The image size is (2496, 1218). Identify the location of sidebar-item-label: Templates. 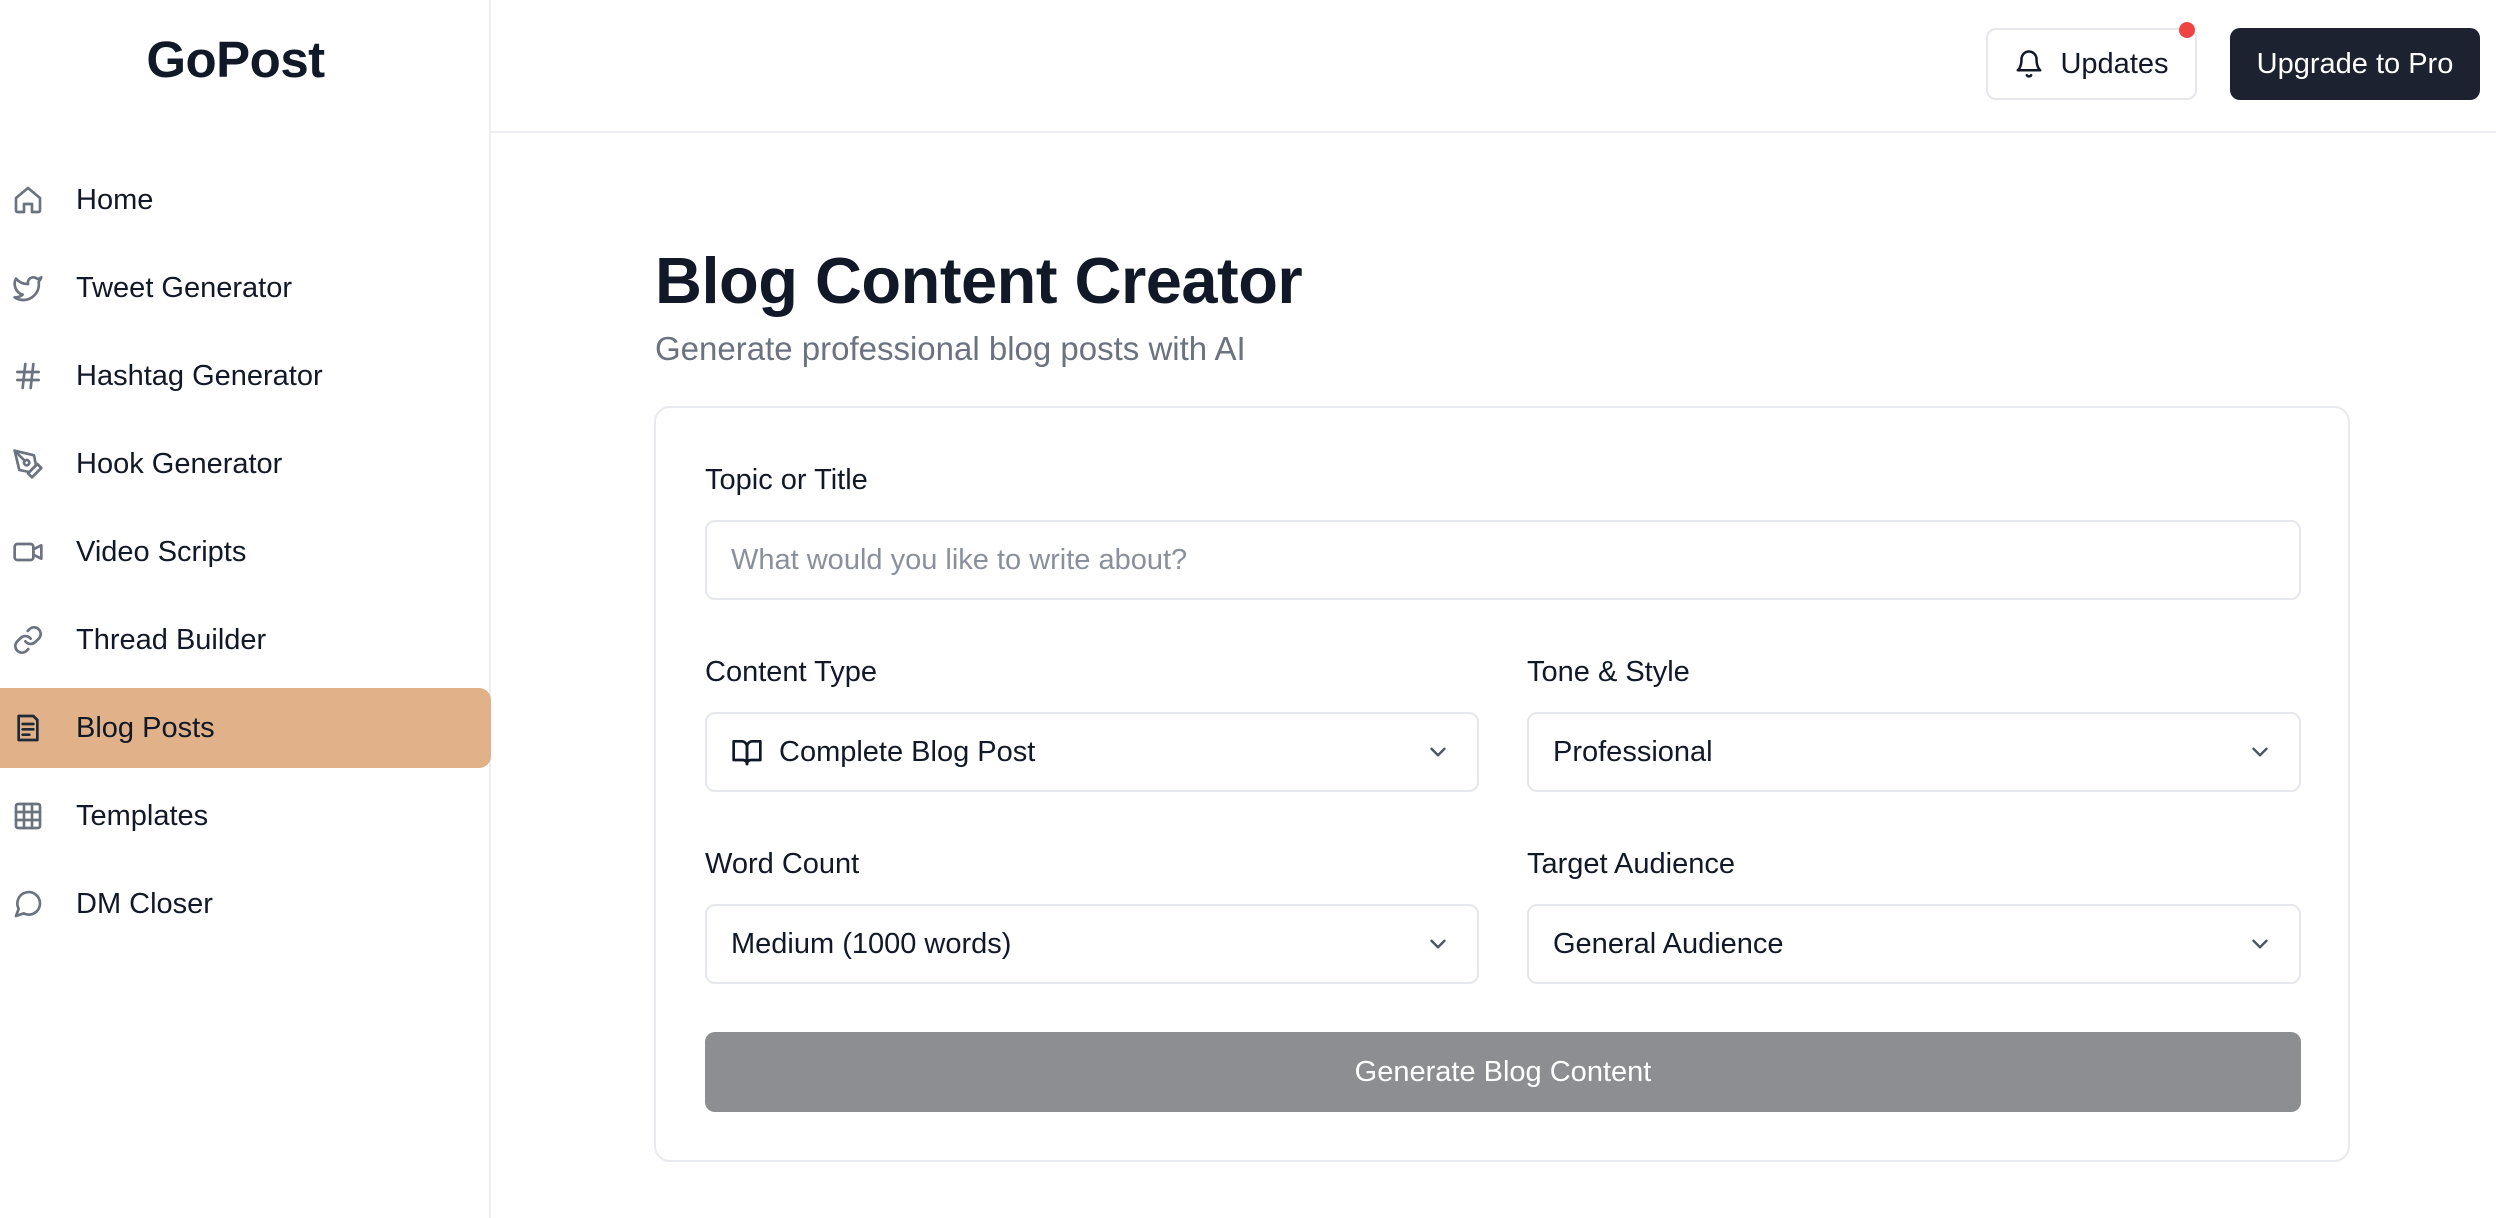
(142, 815).